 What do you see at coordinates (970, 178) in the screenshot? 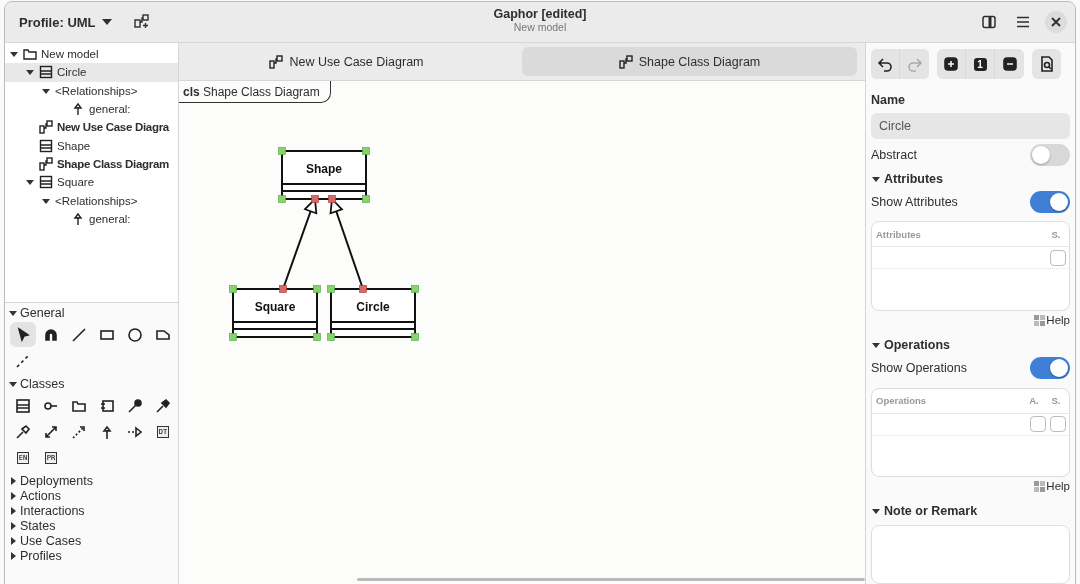
I see `section-header: Attributes` at bounding box center [970, 178].